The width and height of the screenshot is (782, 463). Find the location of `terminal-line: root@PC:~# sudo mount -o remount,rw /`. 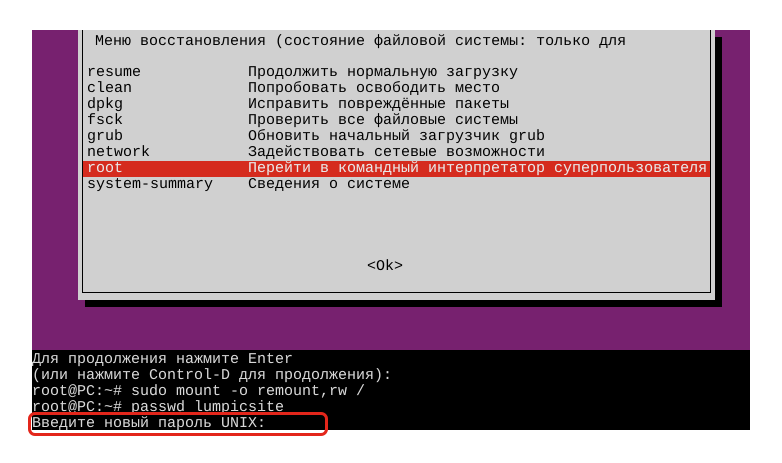

terminal-line: root@PC:~# sudo mount -o remount,rw / is located at coordinates (199, 392).